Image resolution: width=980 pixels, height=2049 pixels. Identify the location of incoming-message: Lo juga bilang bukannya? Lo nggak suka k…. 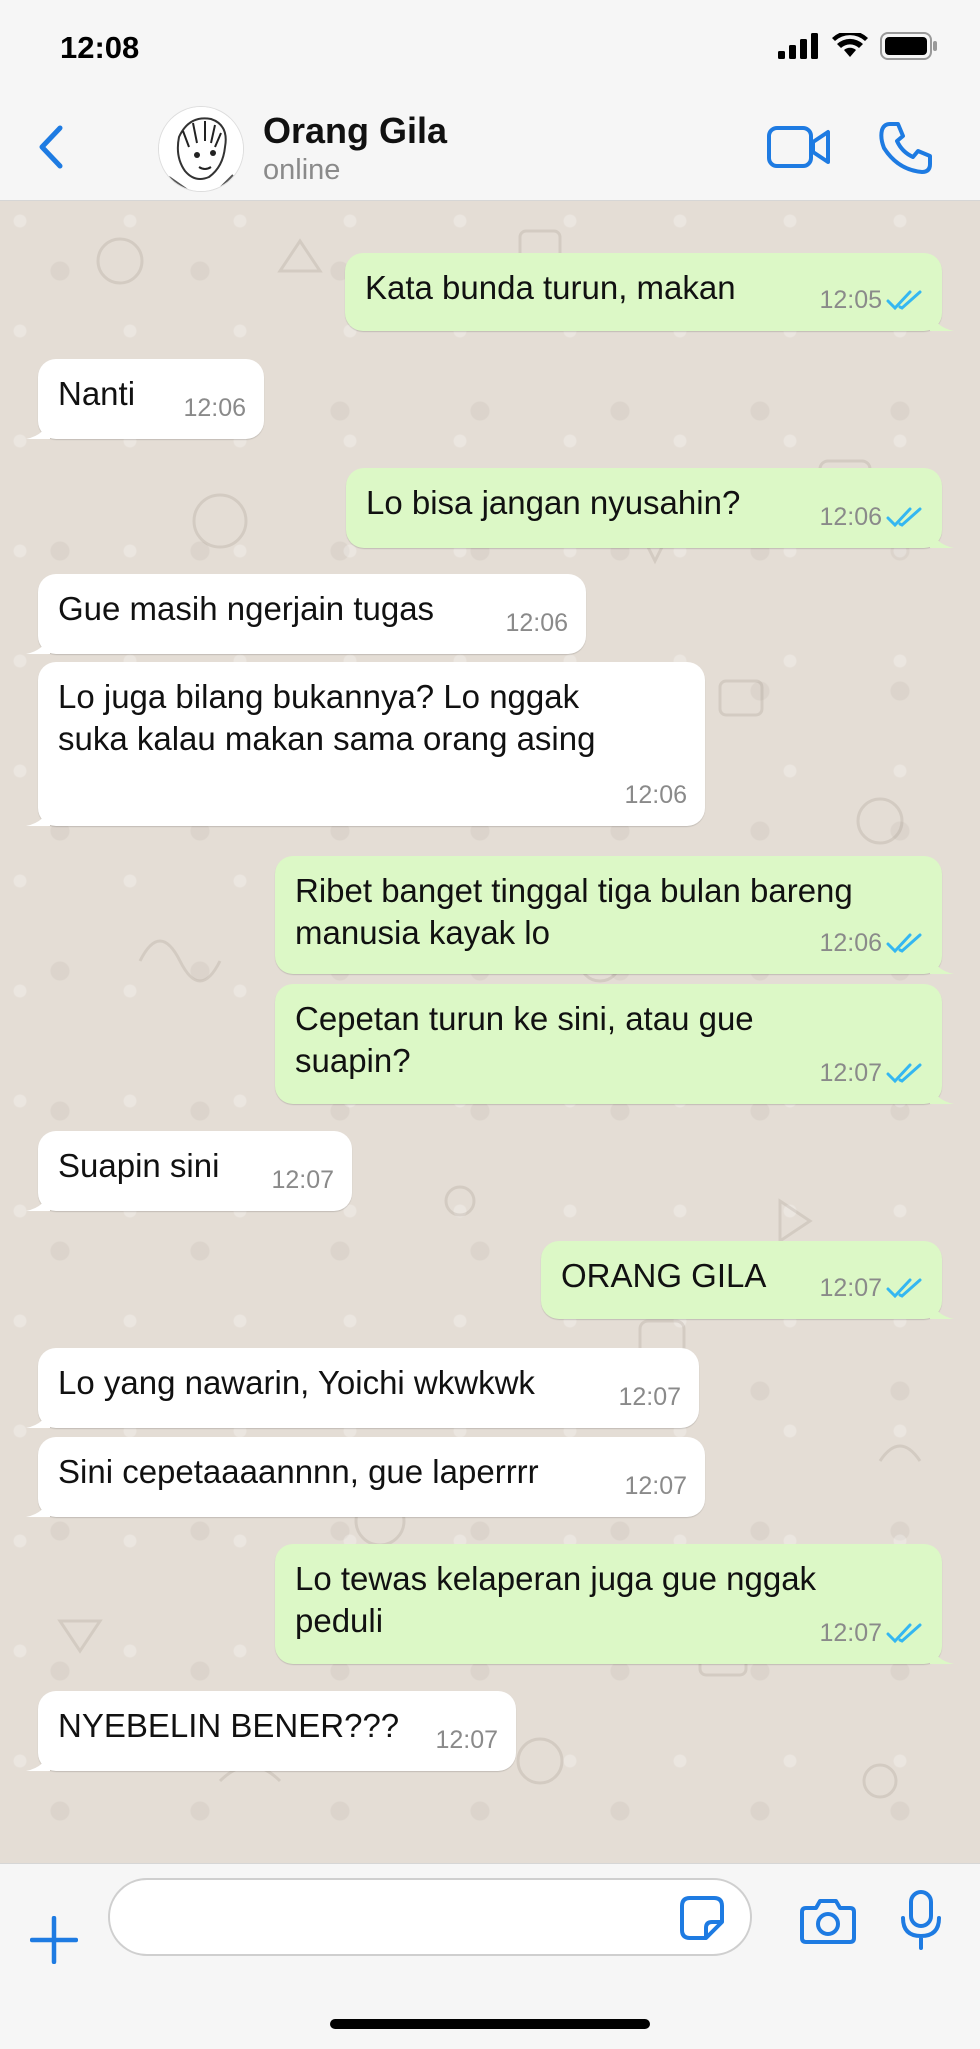
(365, 744).